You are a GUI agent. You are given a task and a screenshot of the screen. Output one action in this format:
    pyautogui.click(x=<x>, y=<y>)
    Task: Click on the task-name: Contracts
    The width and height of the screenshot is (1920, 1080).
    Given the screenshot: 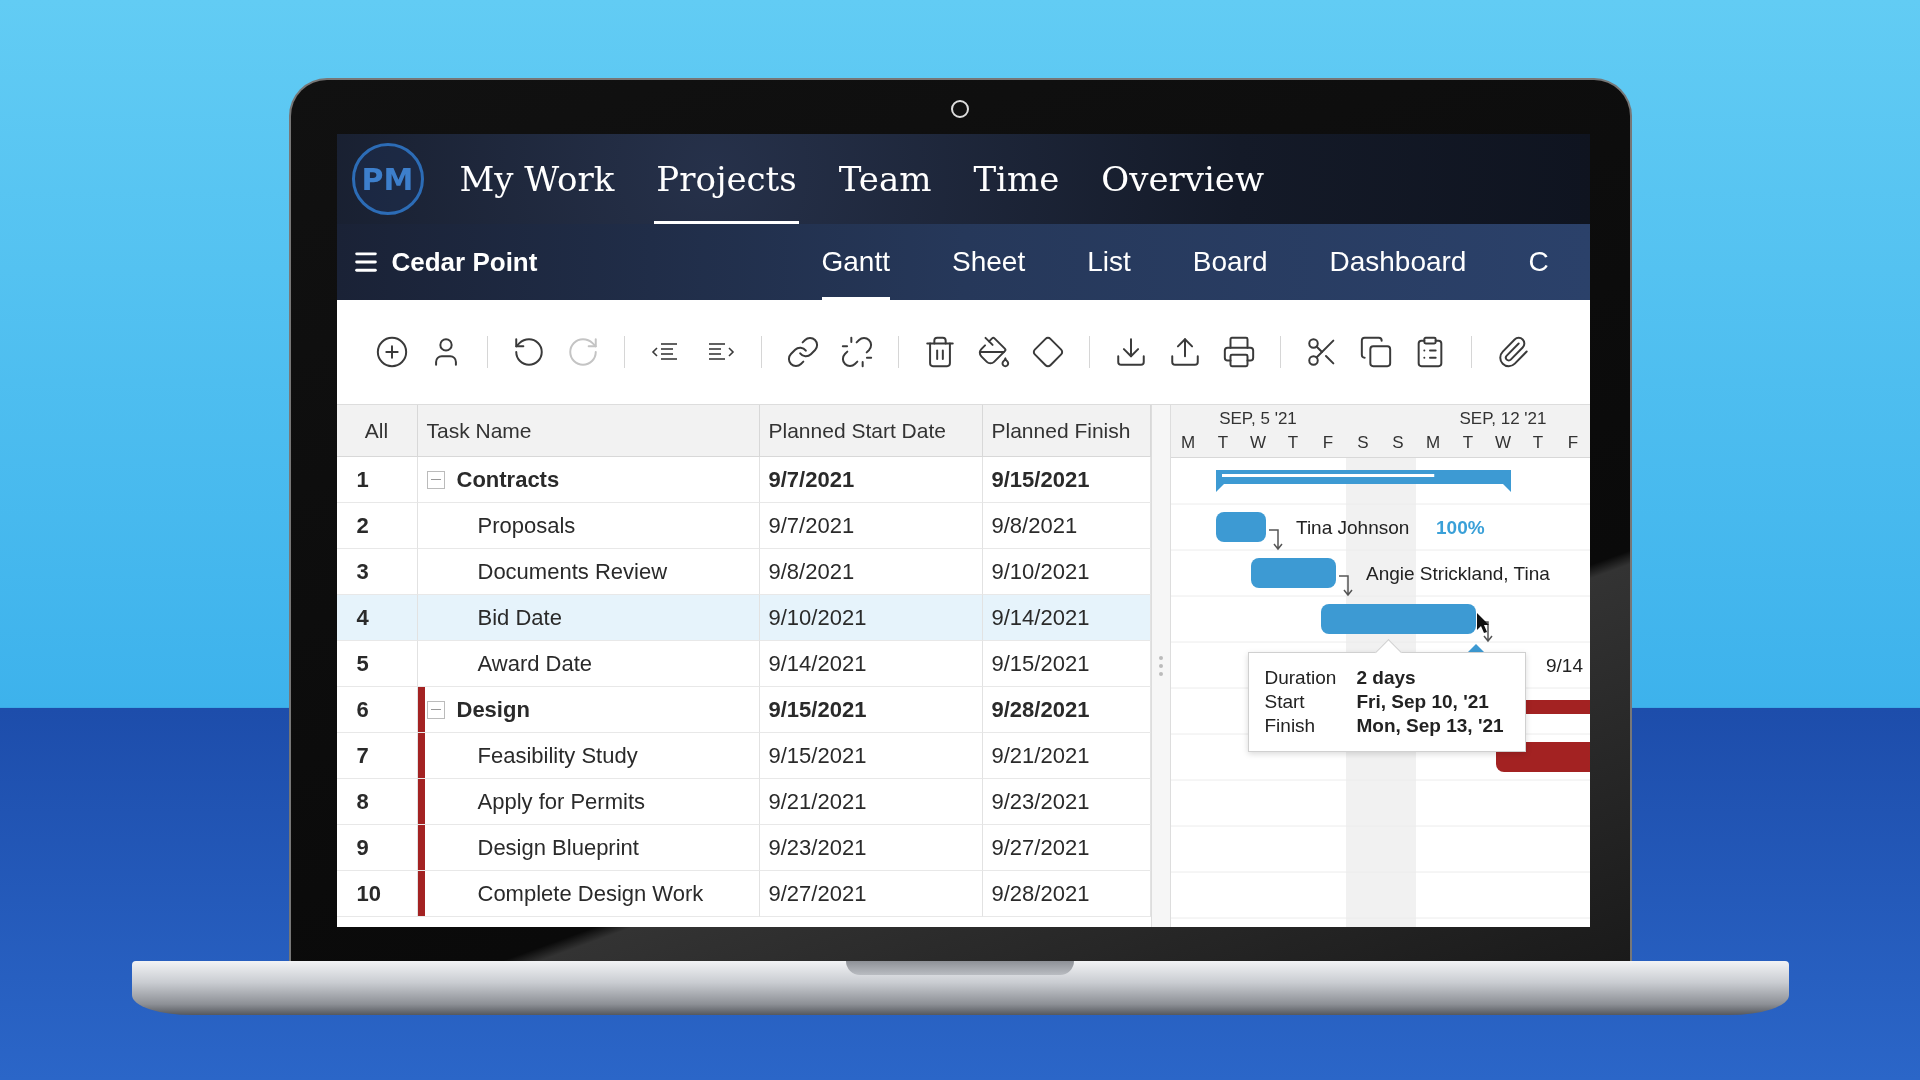 What is the action you would take?
    pyautogui.click(x=508, y=479)
    